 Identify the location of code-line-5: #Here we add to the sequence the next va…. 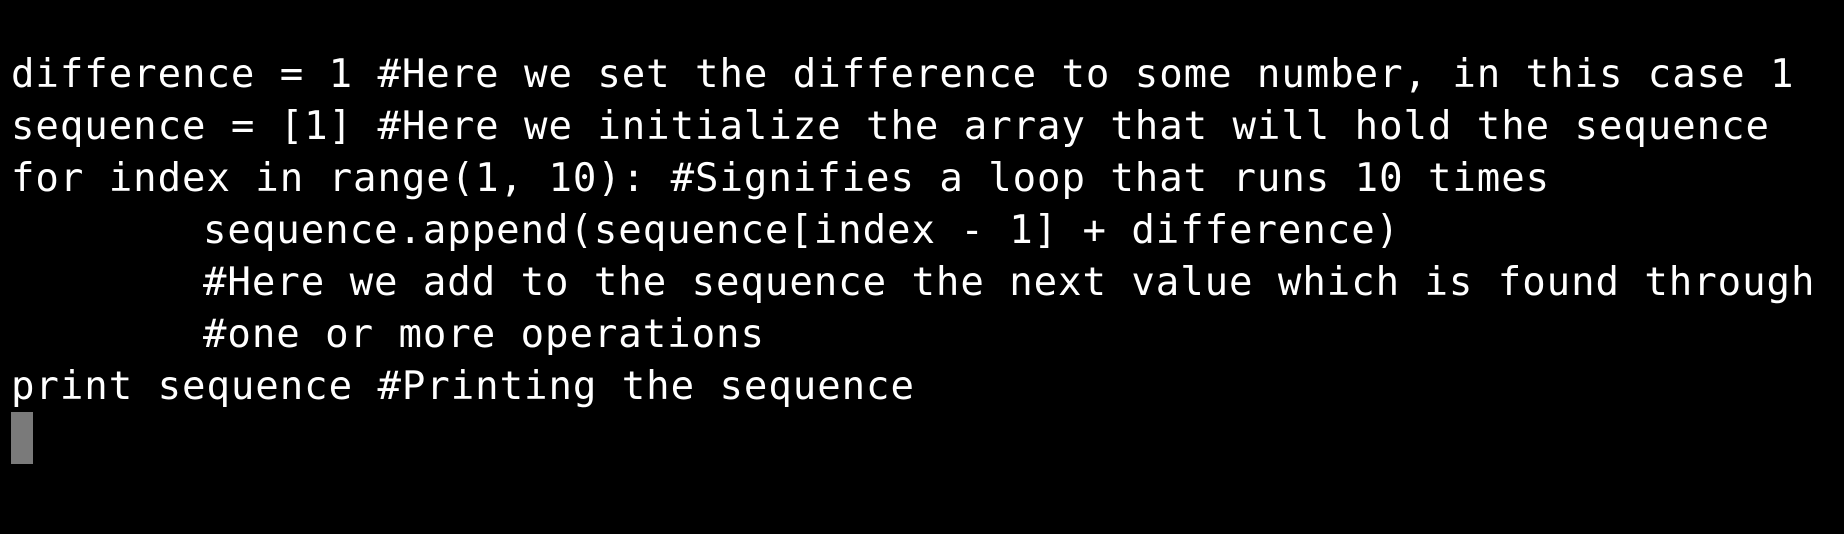
(1009, 282).